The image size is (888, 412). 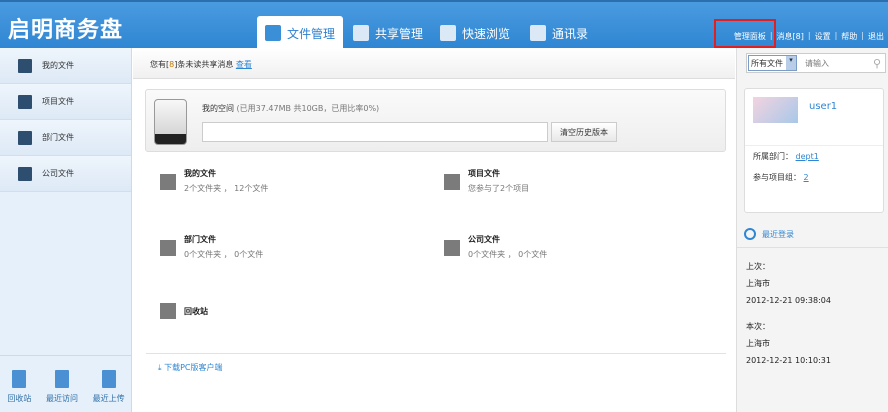 What do you see at coordinates (758, 343) in the screenshot?
I see `this-login-city: 上海市` at bounding box center [758, 343].